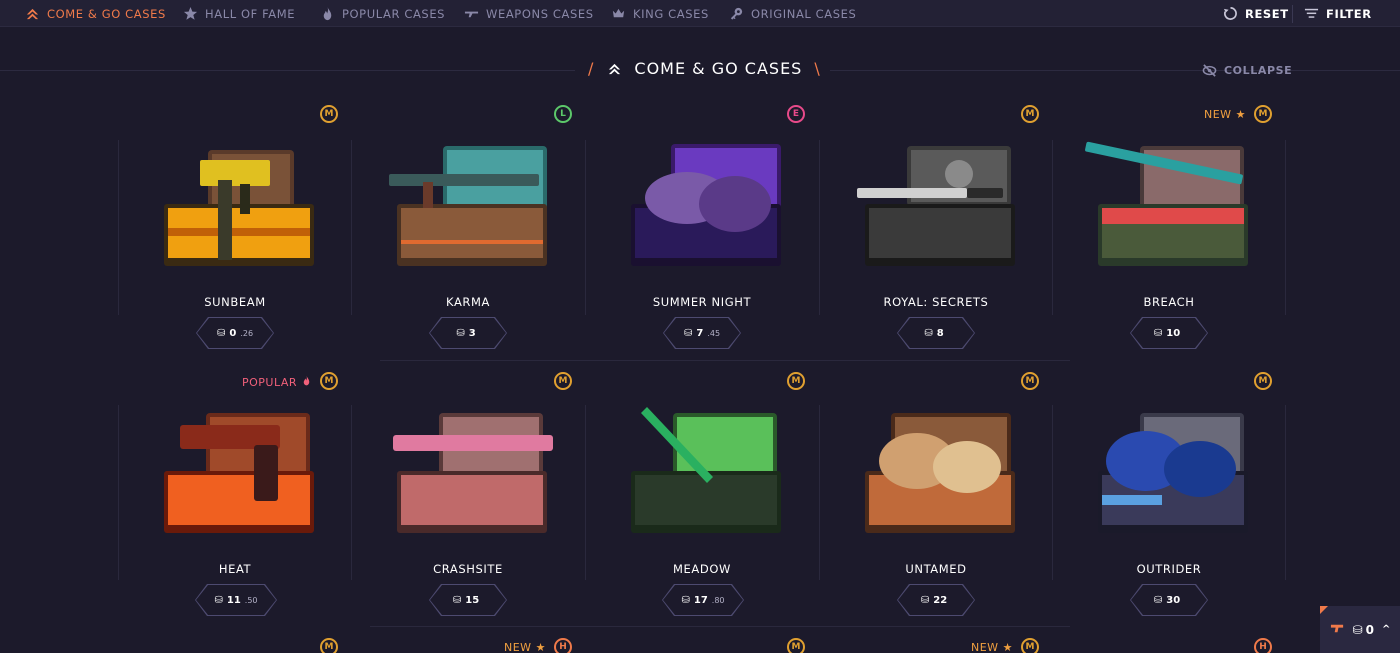 This screenshot has width=1400, height=653. I want to click on popular-tag: POPULAR, so click(277, 382).